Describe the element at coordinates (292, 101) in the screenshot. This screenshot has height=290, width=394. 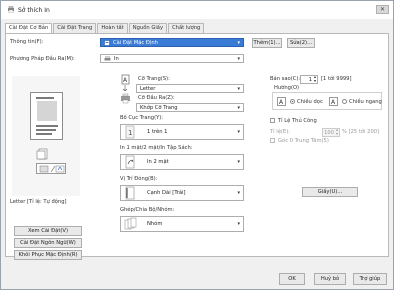
I see `portrait-radio` at that location.